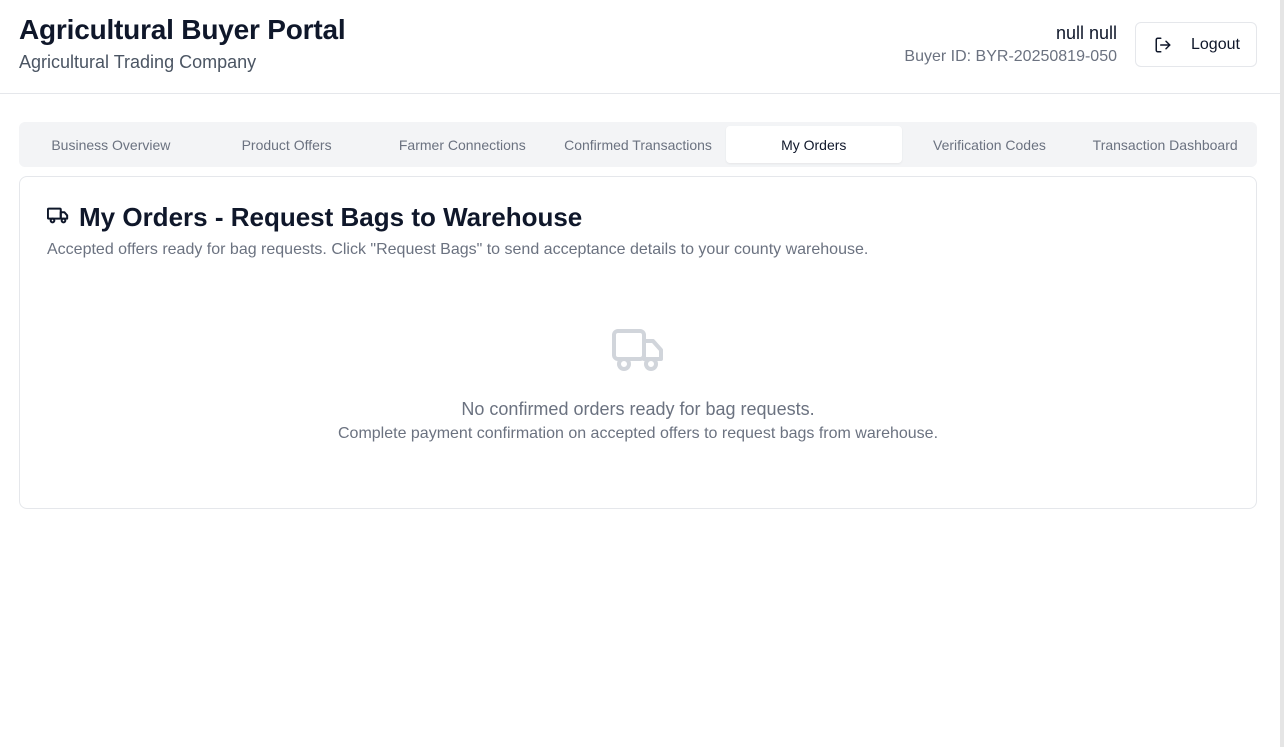 Image resolution: width=1288 pixels, height=747 pixels. What do you see at coordinates (1215, 44) in the screenshot?
I see `logout-label: Logout` at bounding box center [1215, 44].